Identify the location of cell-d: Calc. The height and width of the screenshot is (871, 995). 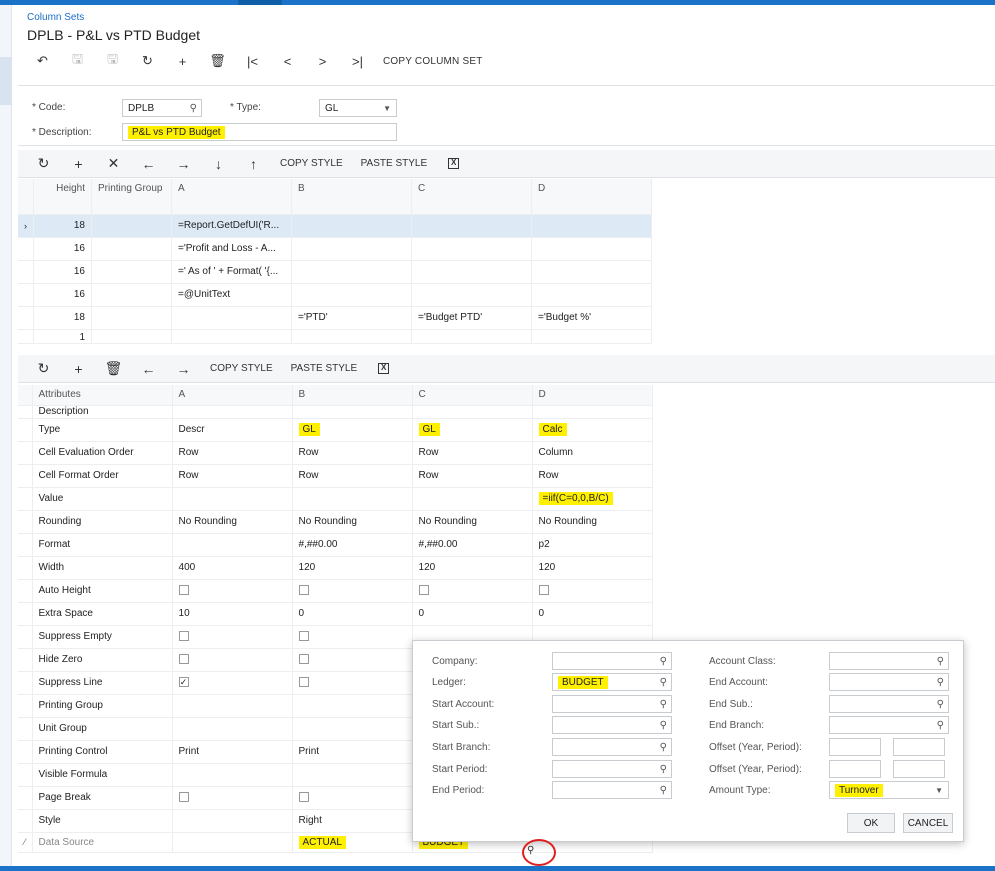
(592, 430).